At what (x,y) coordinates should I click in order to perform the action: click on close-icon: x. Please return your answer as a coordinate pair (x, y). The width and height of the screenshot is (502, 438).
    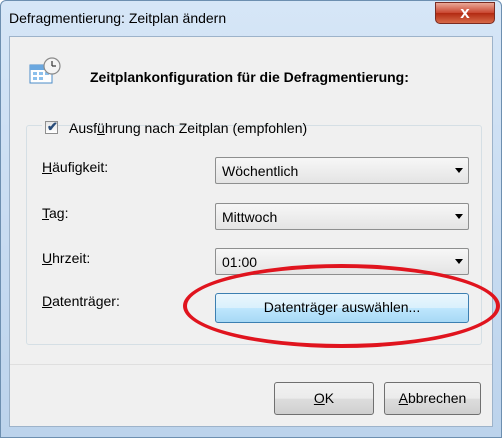
    Looking at the image, I should click on (465, 12).